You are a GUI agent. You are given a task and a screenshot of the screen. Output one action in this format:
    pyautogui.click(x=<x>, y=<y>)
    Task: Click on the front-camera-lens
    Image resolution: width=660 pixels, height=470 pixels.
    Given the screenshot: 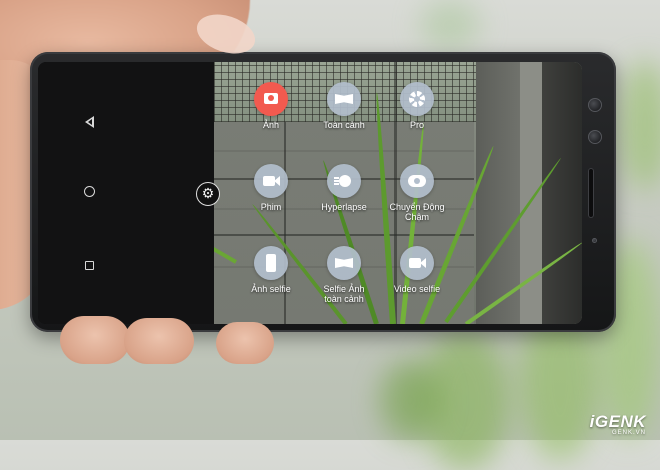 What is the action you would take?
    pyautogui.click(x=595, y=137)
    